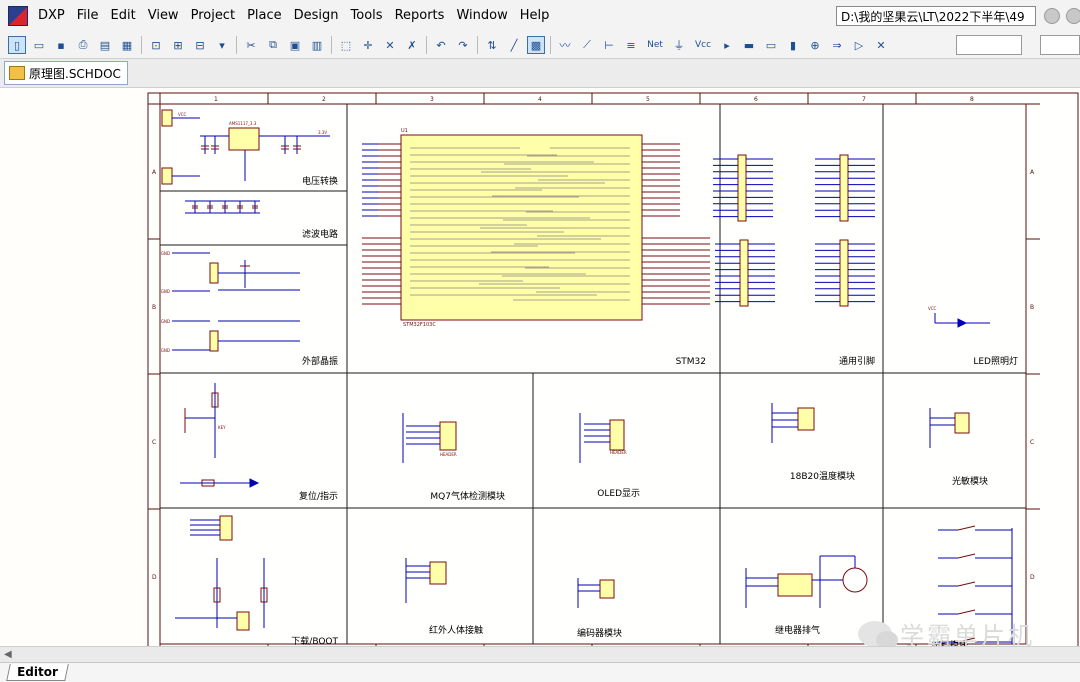 This screenshot has width=1080, height=682. What do you see at coordinates (536, 45) in the screenshot?
I see `browse-library-icon: ▩` at bounding box center [536, 45].